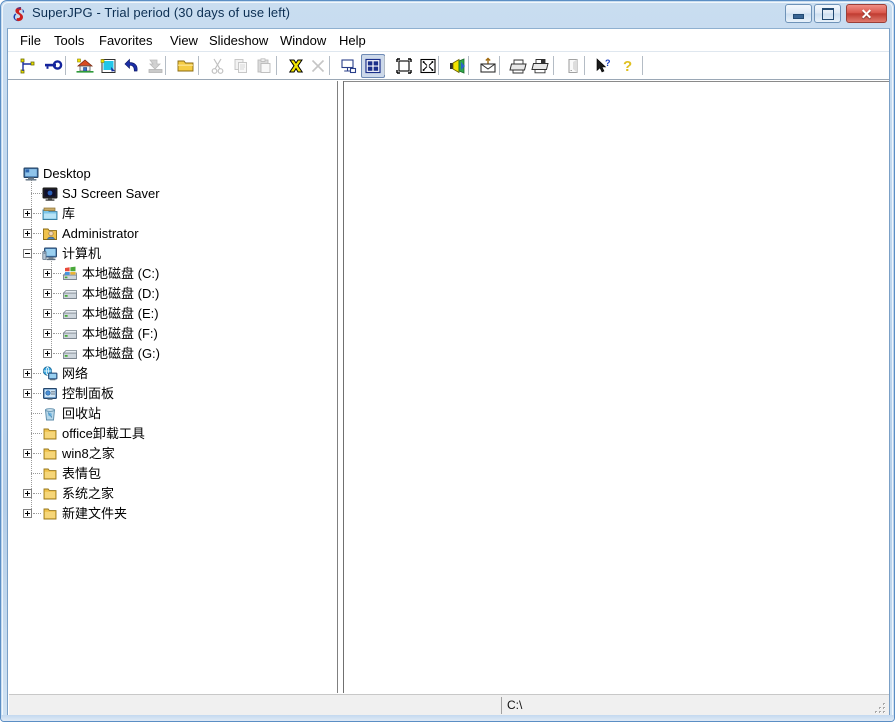 The height and width of the screenshot is (722, 895). I want to click on status-path-text: C:\, so click(515, 705).